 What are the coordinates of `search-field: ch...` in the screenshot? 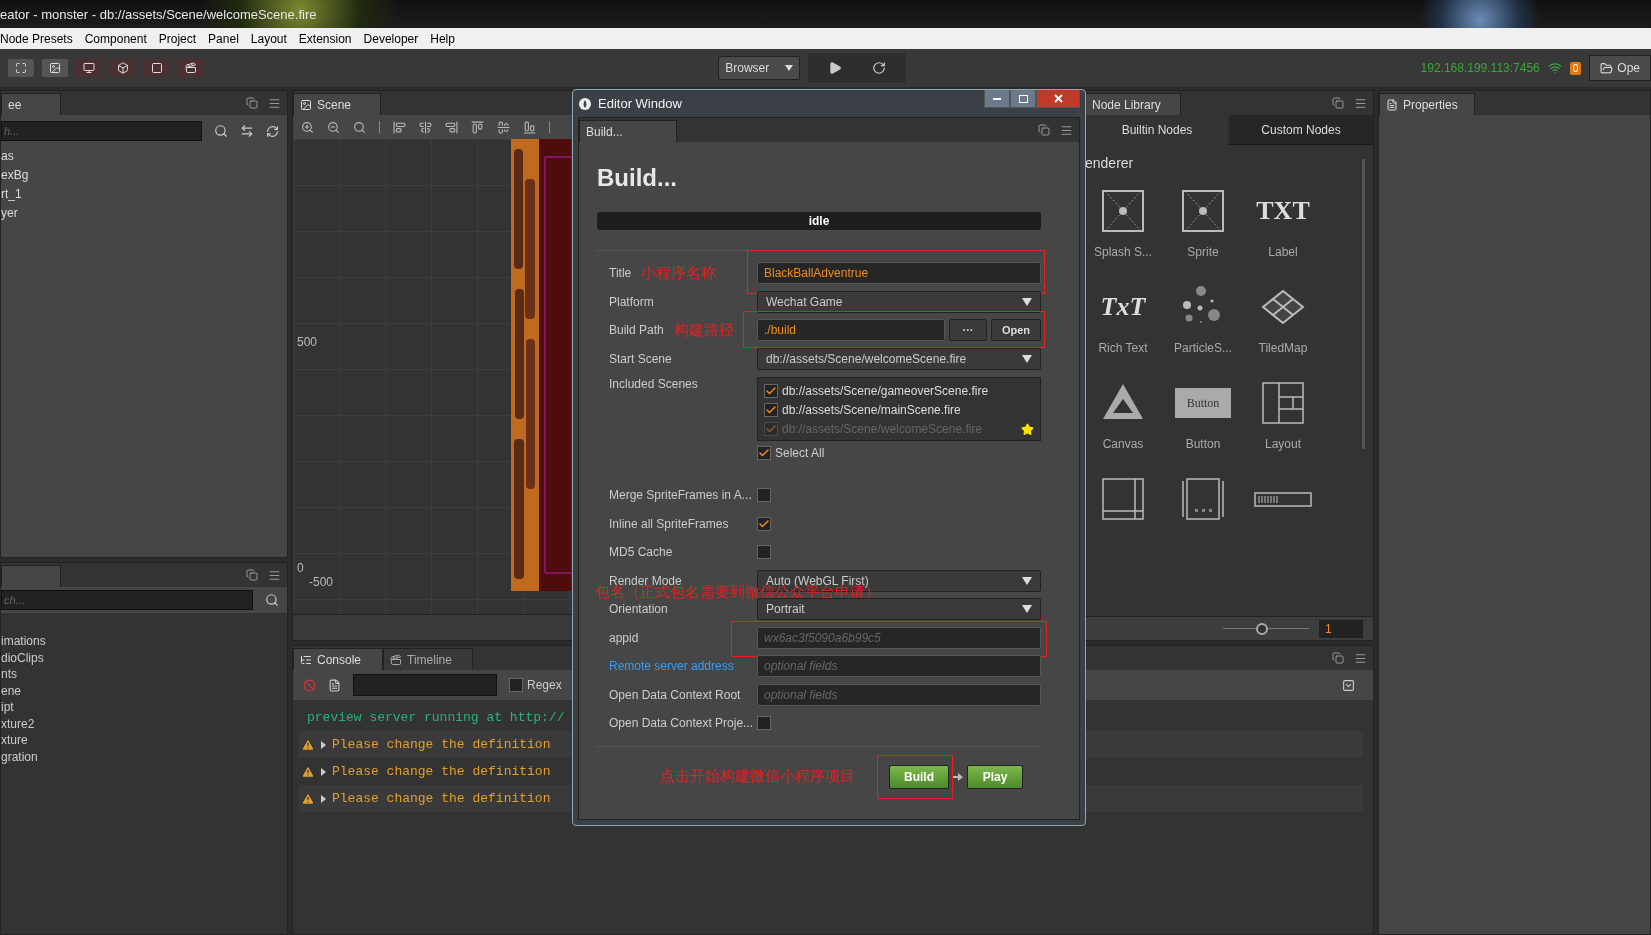 It's located at (127, 600).